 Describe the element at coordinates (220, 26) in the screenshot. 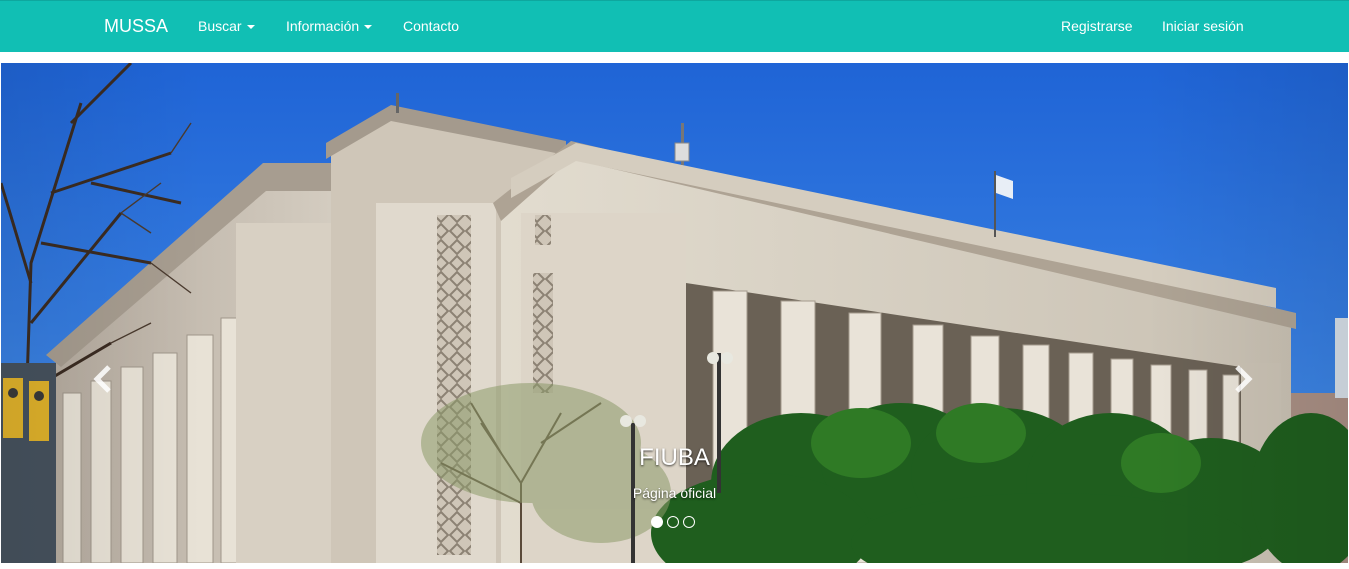

I see `nav-label-buscar: Buscar` at that location.